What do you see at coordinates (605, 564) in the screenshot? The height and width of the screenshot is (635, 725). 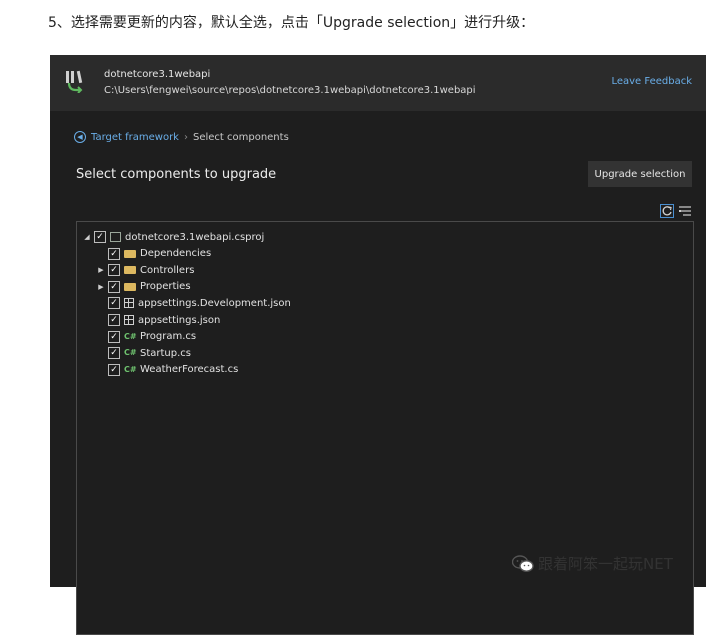 I see `watermark-text: 跟着阿笨一起玩NET` at bounding box center [605, 564].